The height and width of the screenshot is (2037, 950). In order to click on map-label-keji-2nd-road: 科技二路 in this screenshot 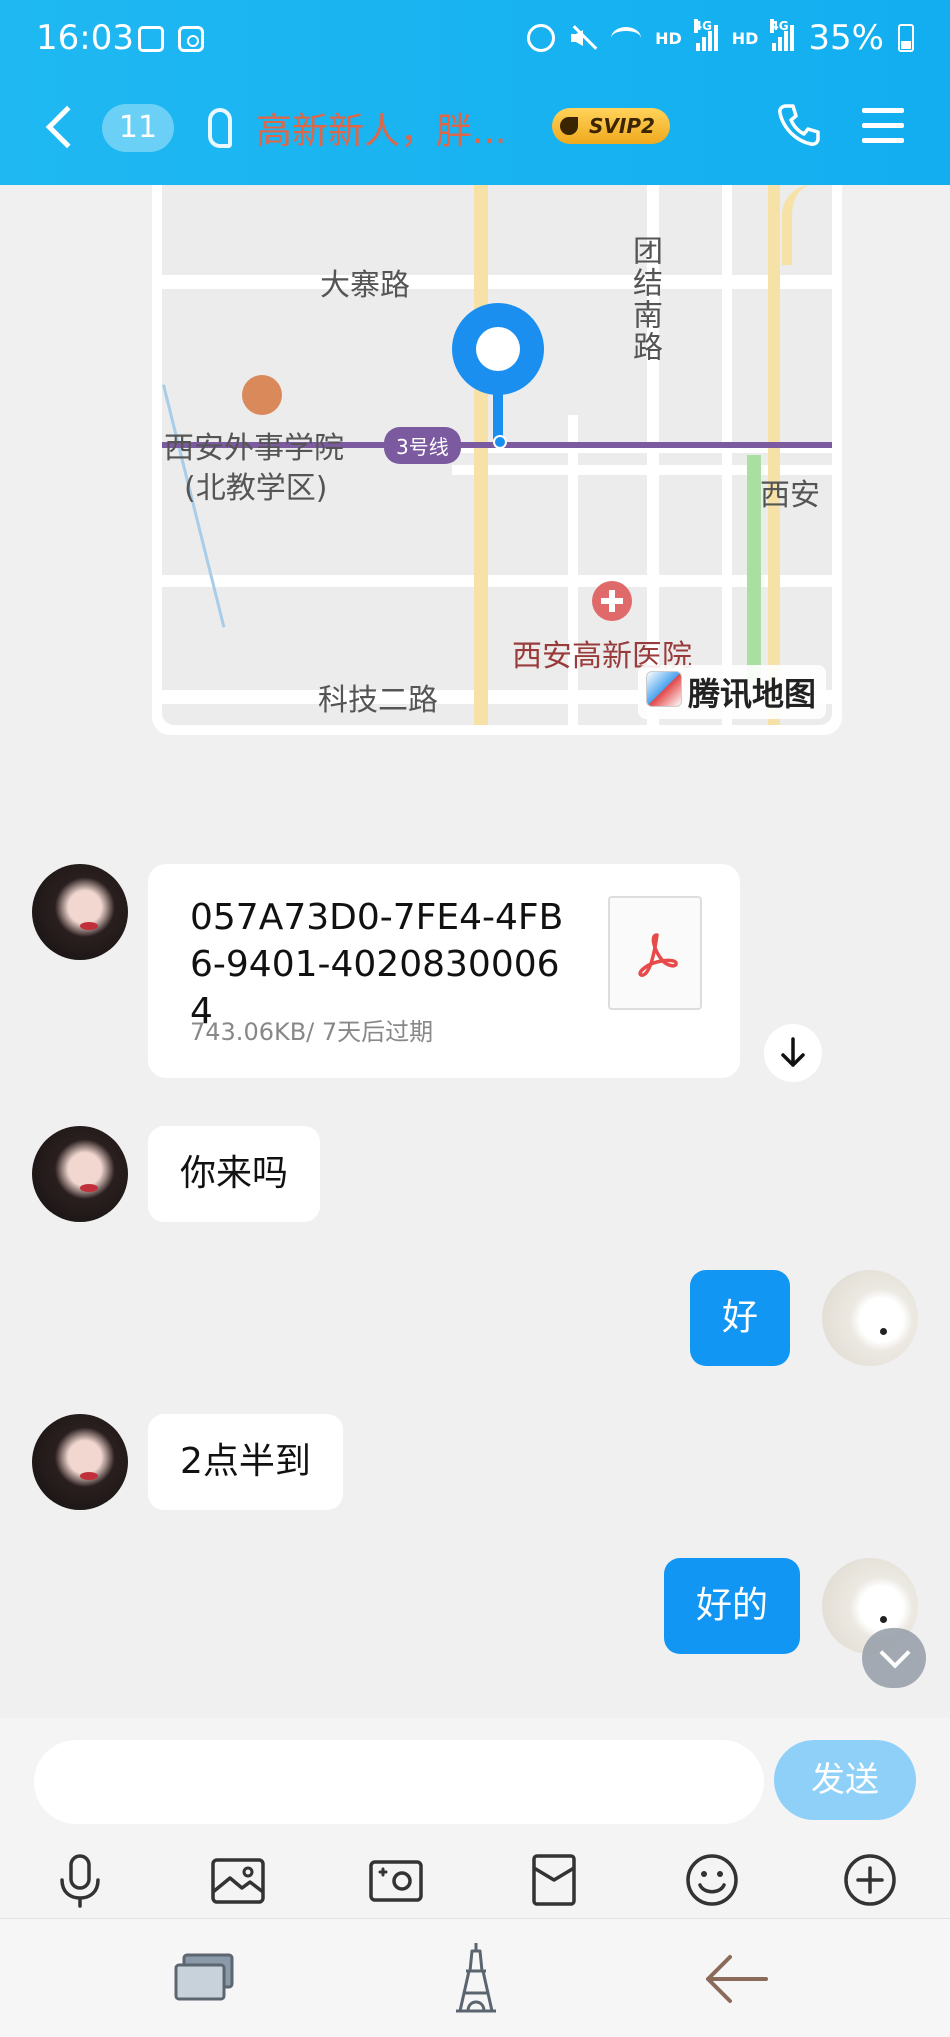, I will do `click(378, 700)`.